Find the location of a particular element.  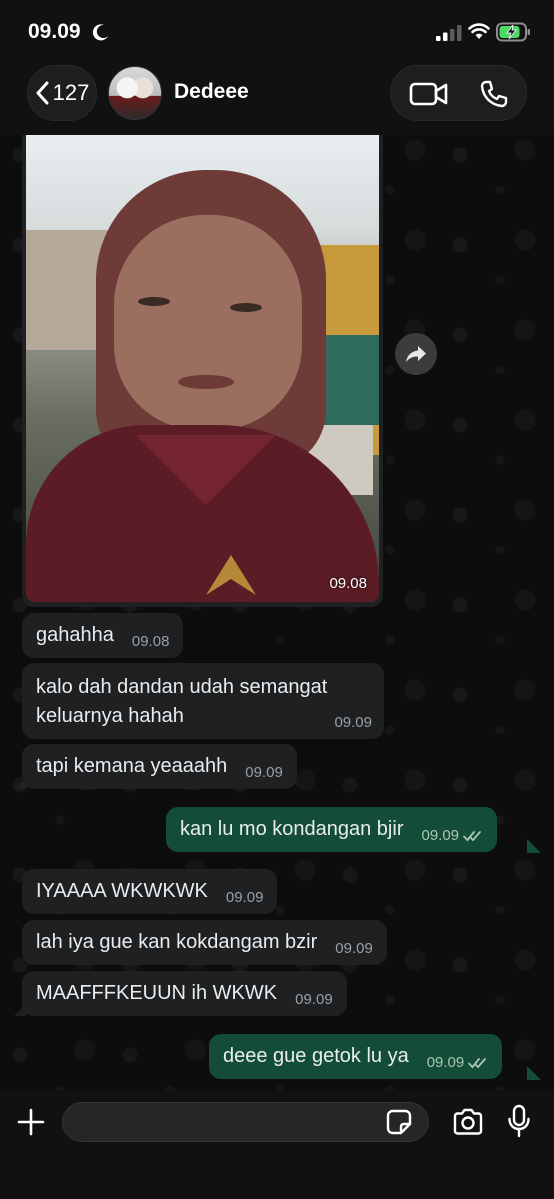

battery-charging-icon is located at coordinates (513, 32).